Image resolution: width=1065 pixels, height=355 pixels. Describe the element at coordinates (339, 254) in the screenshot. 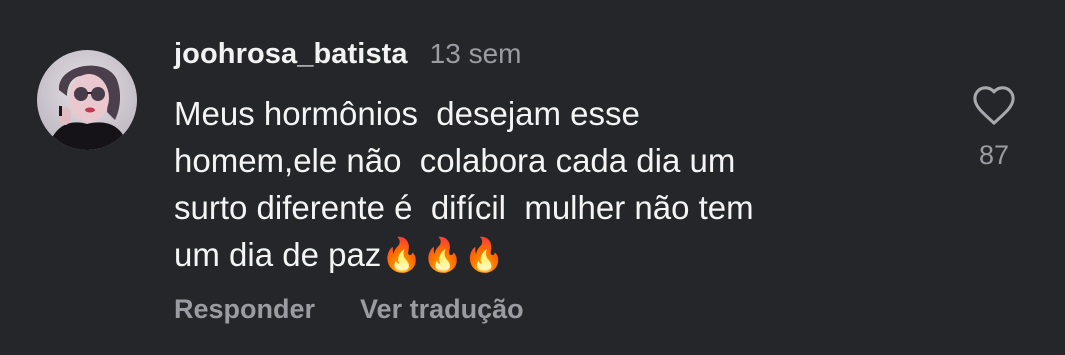

I see `comment-line: um dia de paz🔥🔥🔥` at that location.